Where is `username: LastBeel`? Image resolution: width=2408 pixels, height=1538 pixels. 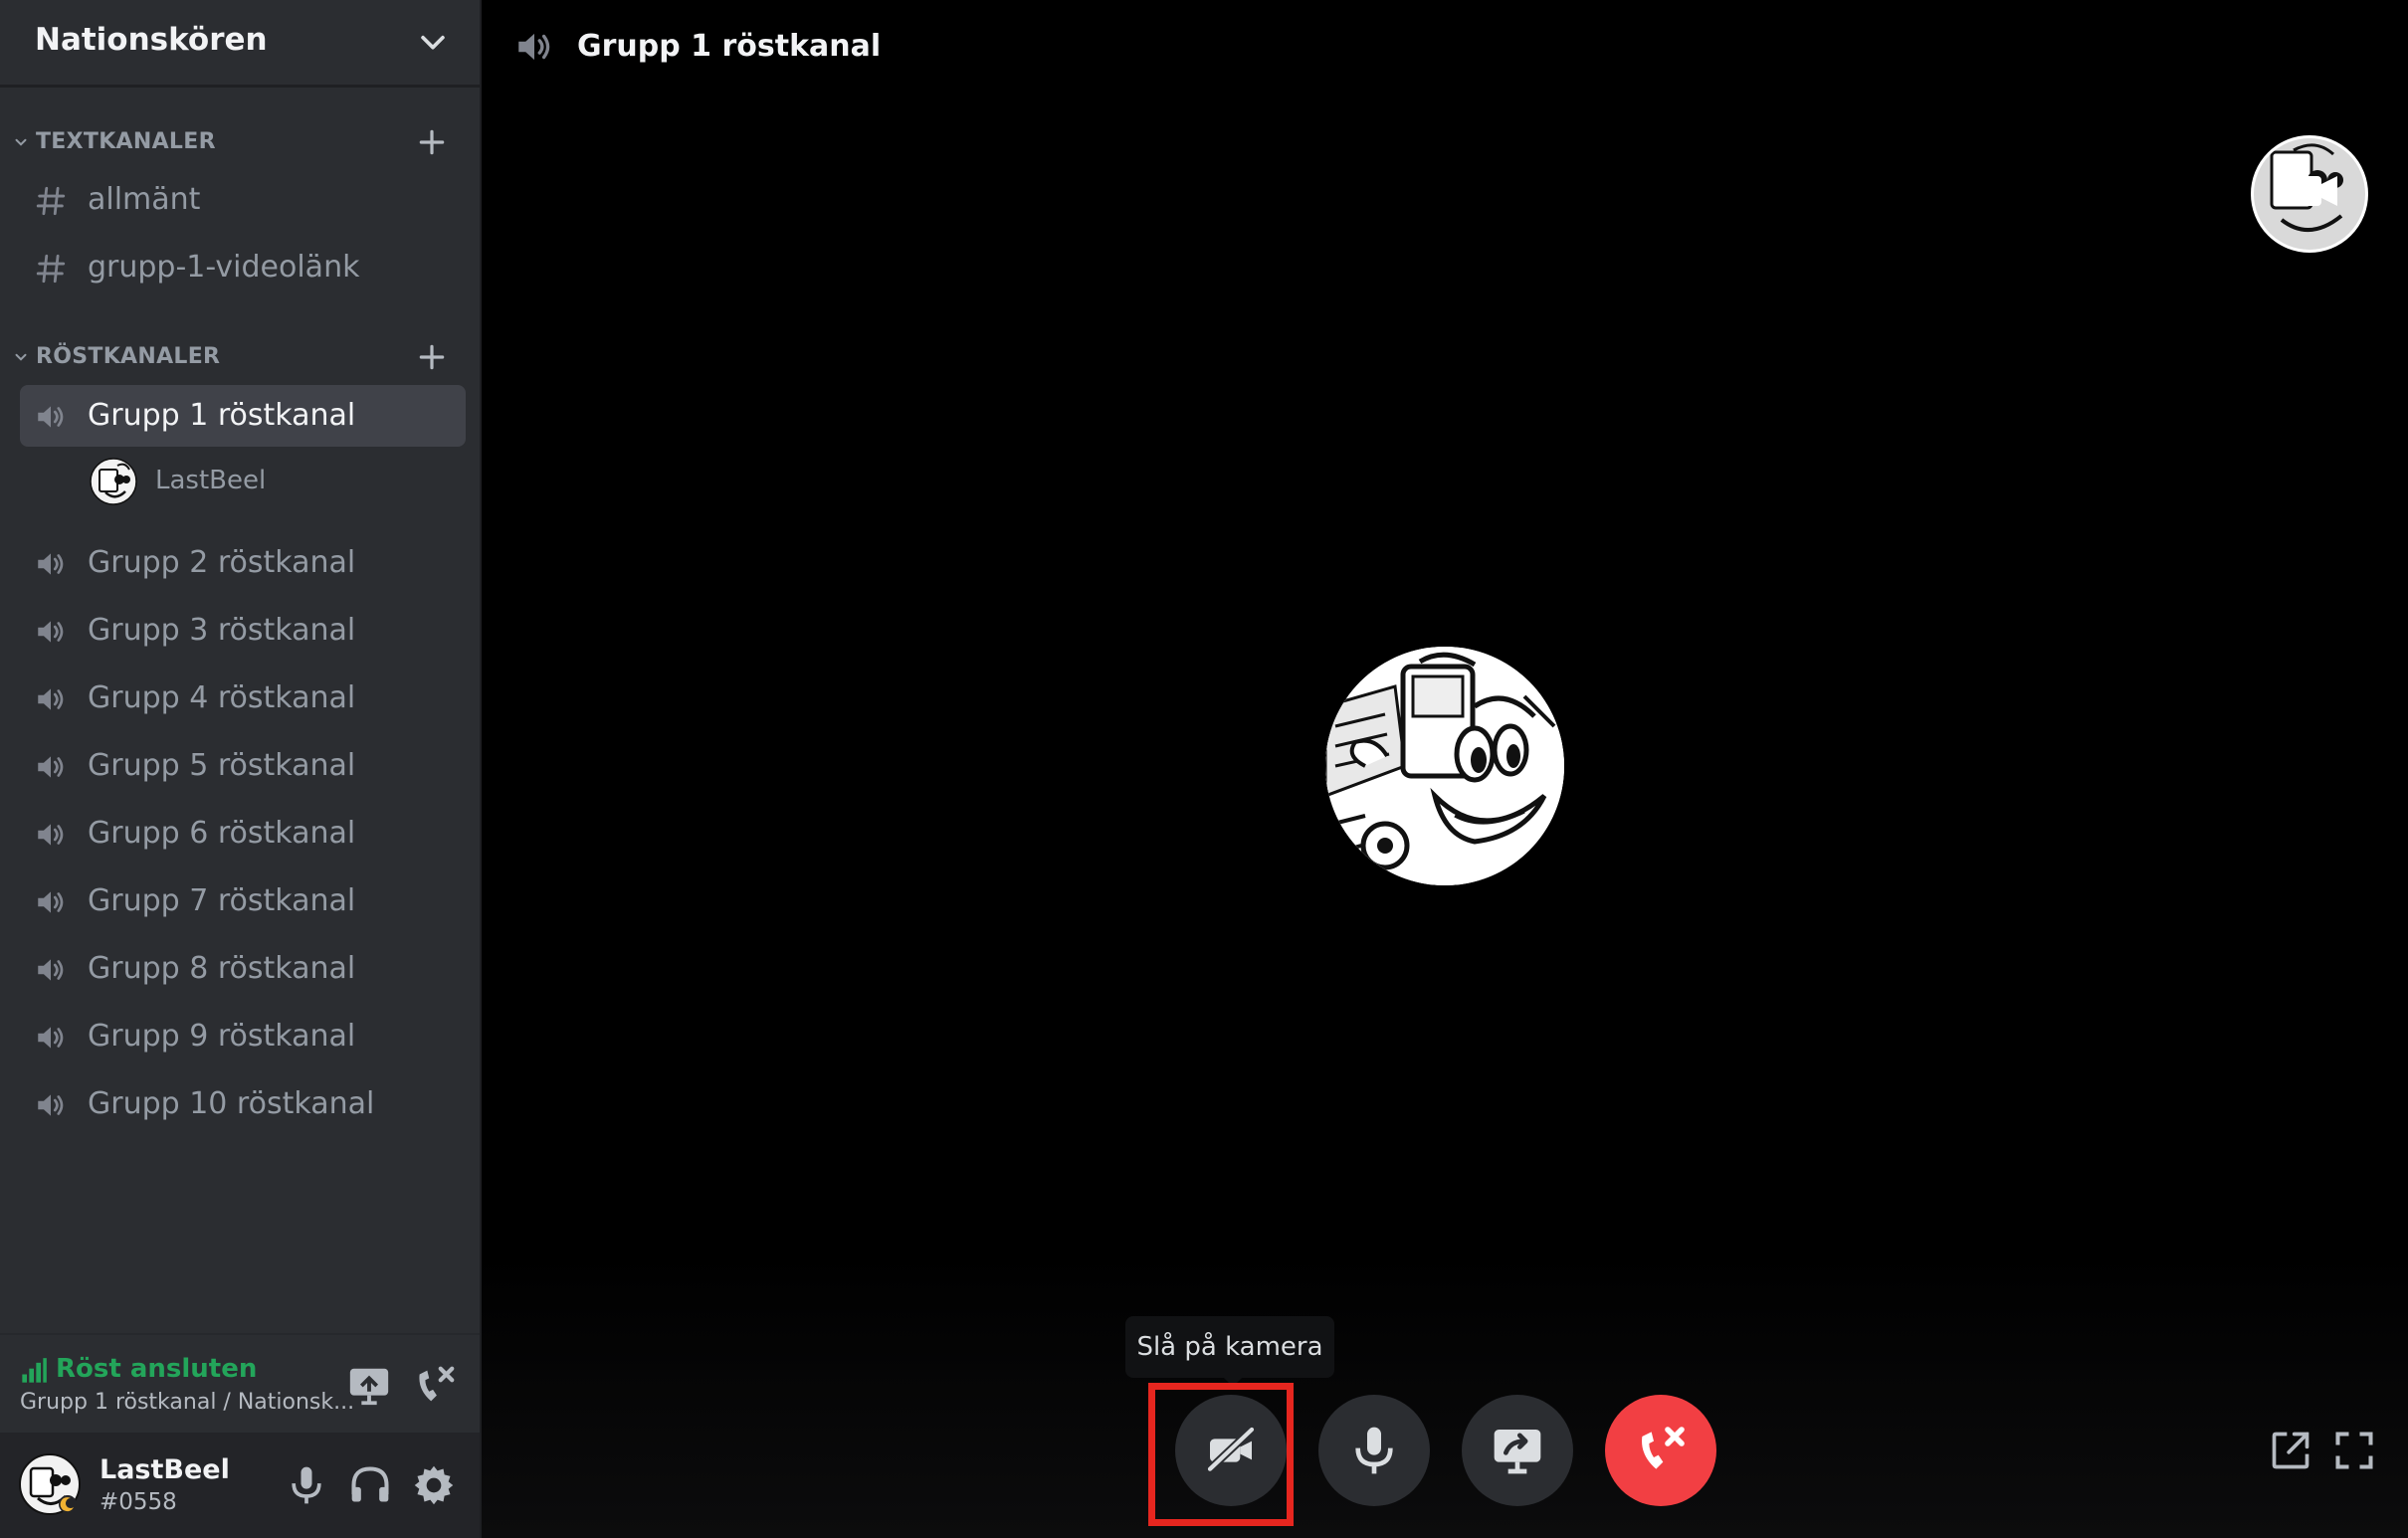 username: LastBeel is located at coordinates (165, 1469).